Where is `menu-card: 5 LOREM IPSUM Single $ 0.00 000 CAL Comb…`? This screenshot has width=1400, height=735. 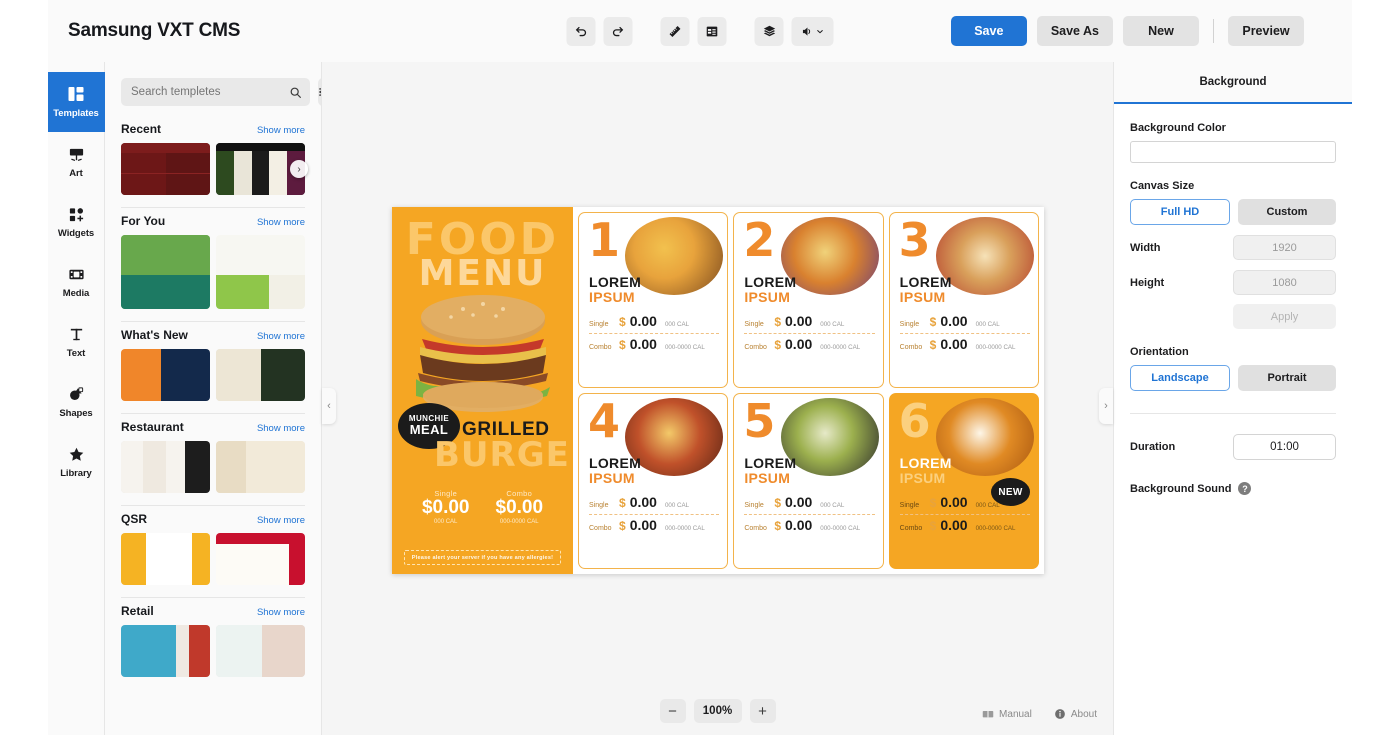
menu-card: 5 LOREM IPSUM Single $ 0.00 000 CAL Comb… is located at coordinates (808, 481).